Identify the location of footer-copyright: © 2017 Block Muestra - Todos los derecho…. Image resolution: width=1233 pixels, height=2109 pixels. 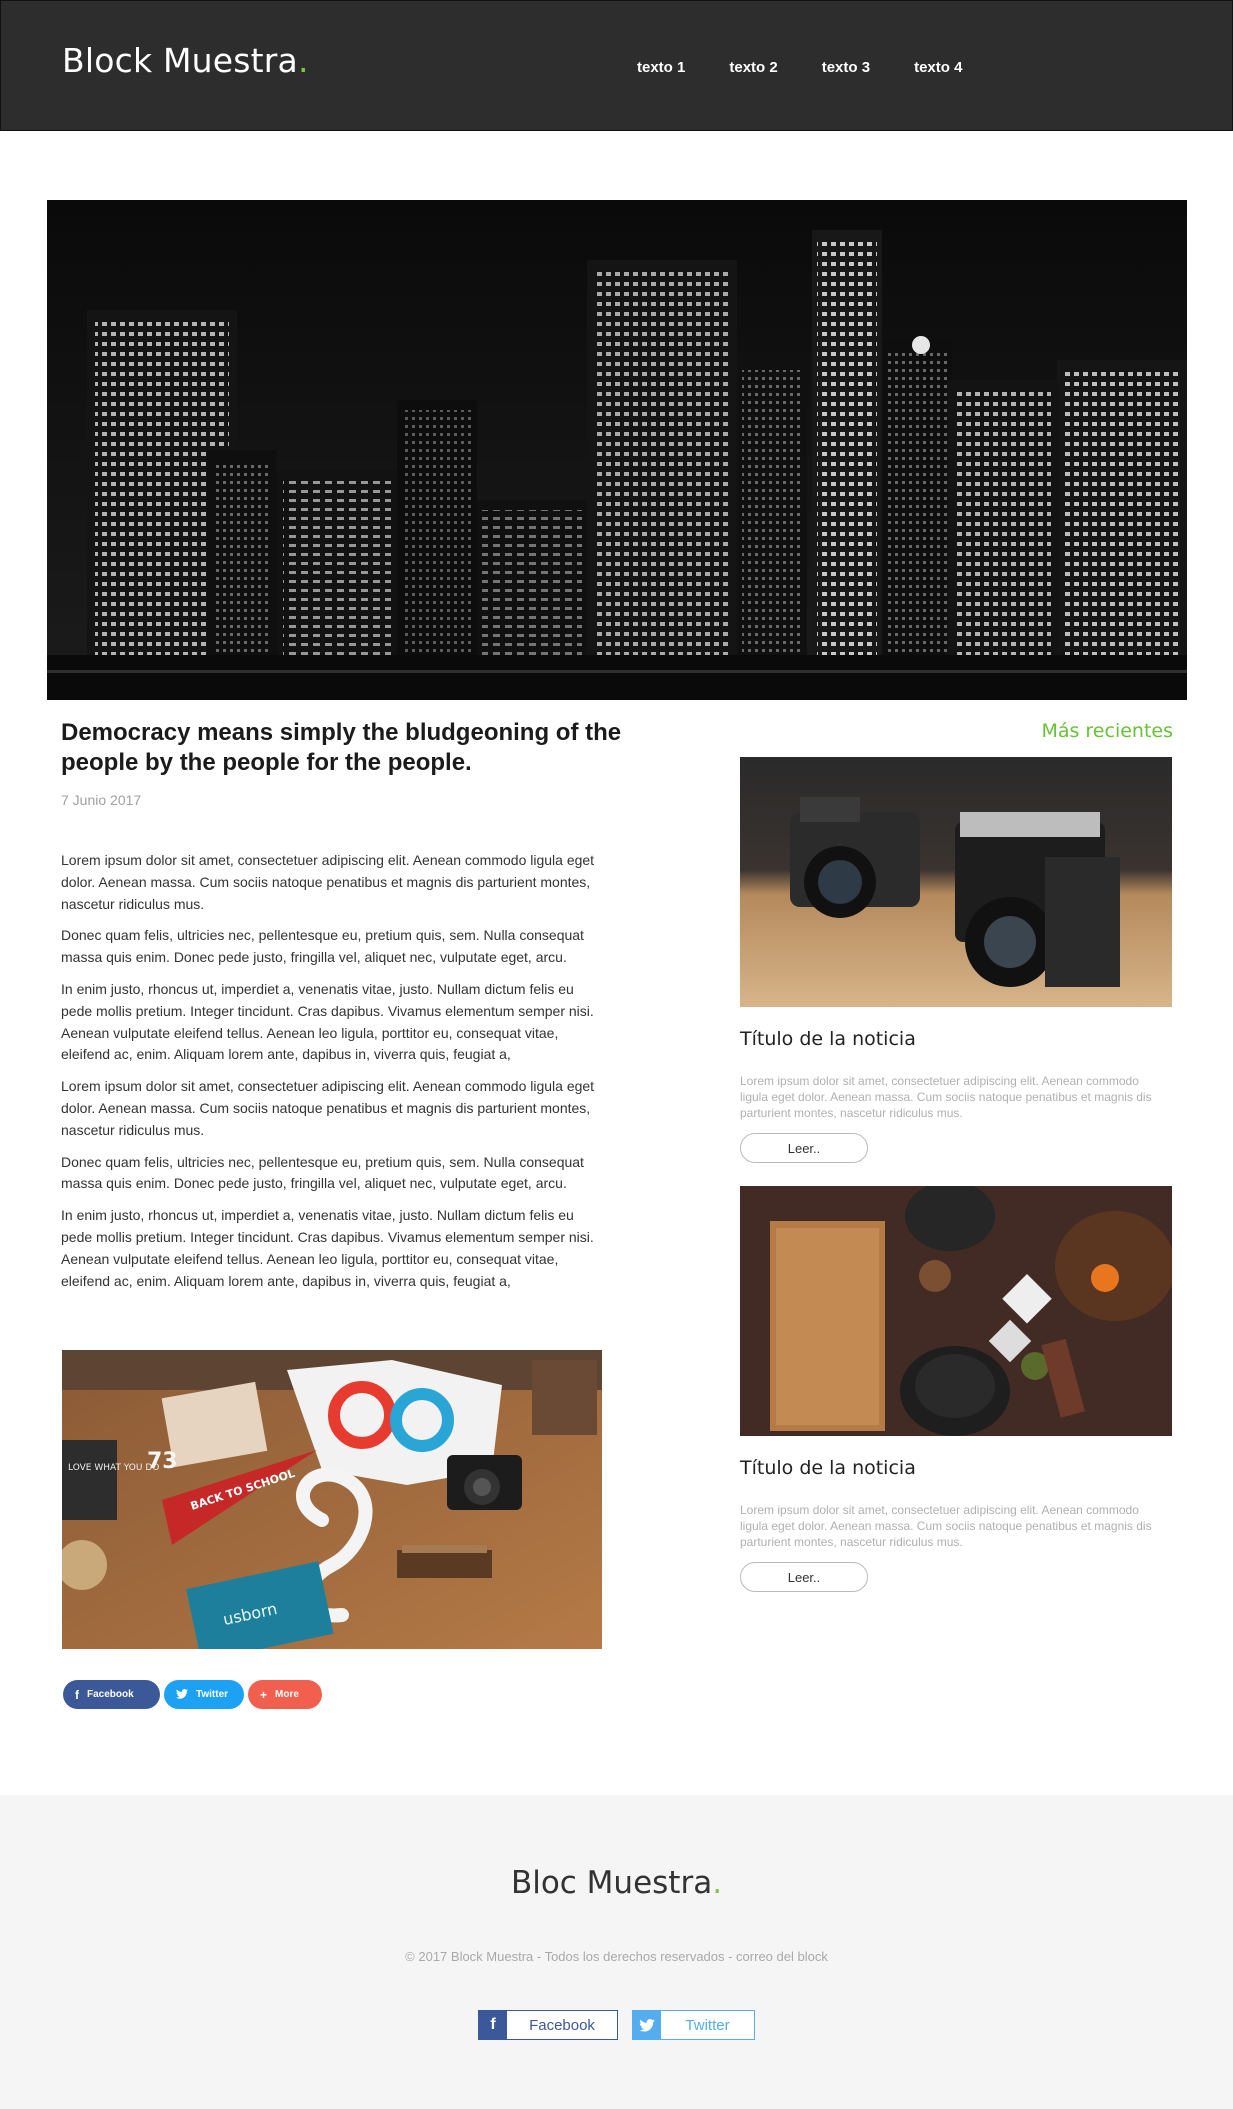
(616, 1956).